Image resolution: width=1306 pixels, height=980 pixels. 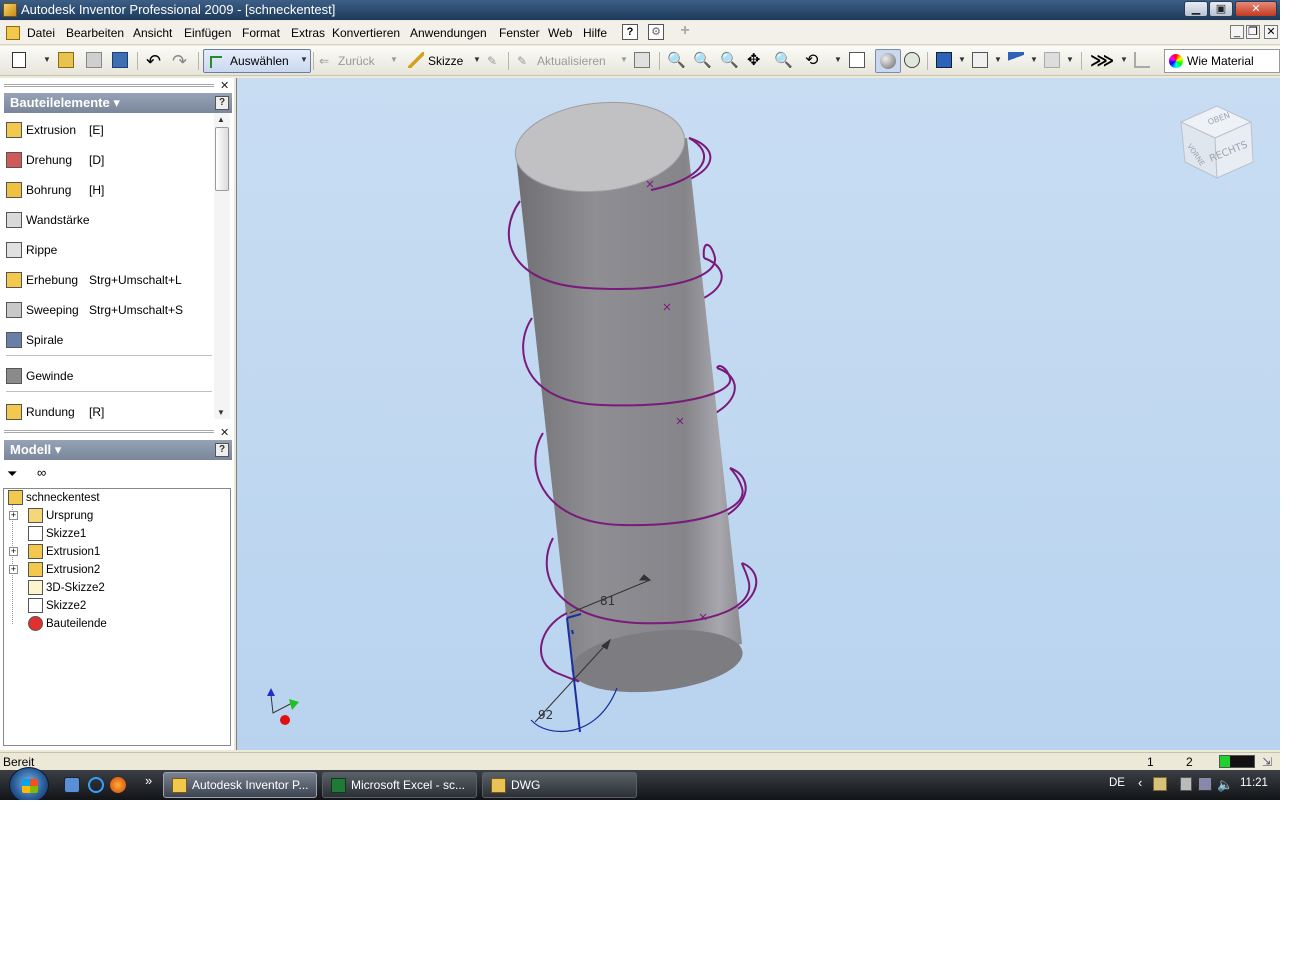 What do you see at coordinates (545, 715) in the screenshot?
I see `dimension-92: 92` at bounding box center [545, 715].